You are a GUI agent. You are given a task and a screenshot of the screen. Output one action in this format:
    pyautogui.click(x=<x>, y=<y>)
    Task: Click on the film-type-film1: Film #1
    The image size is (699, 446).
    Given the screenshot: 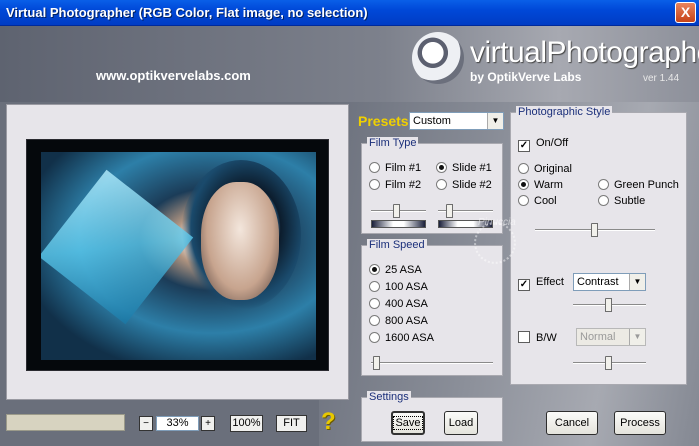 What is the action you would take?
    pyautogui.click(x=395, y=168)
    